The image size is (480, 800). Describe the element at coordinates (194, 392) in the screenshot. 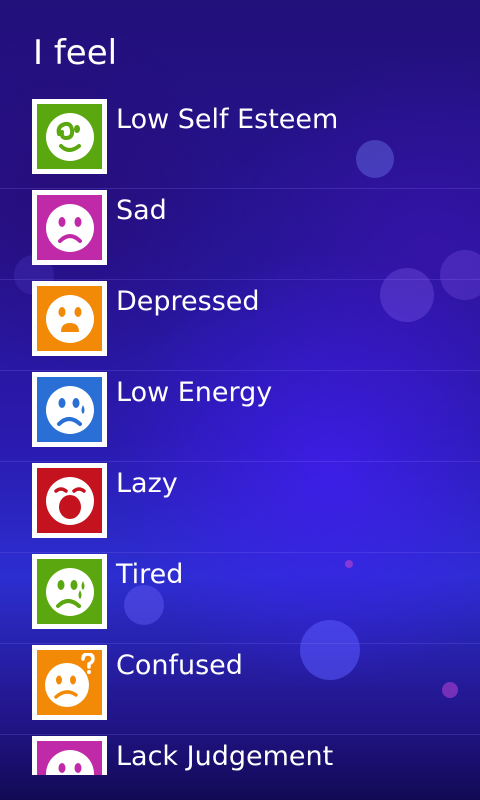

I see `feeling-label: Low Energy` at that location.